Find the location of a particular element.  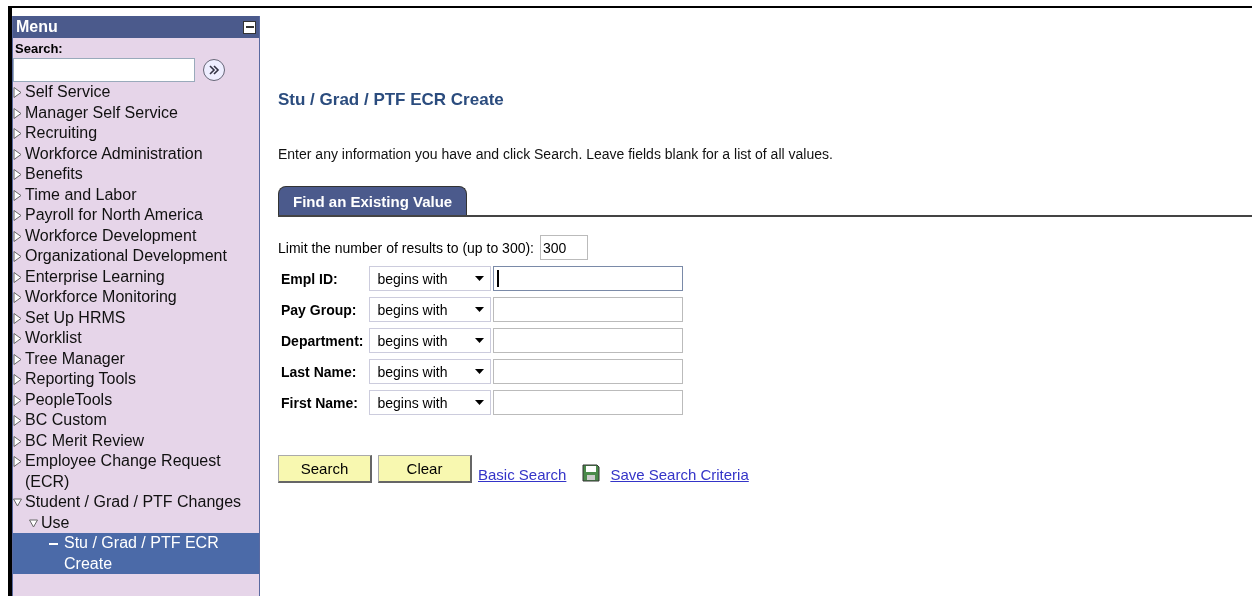

search-label: Search: is located at coordinates (39, 49).